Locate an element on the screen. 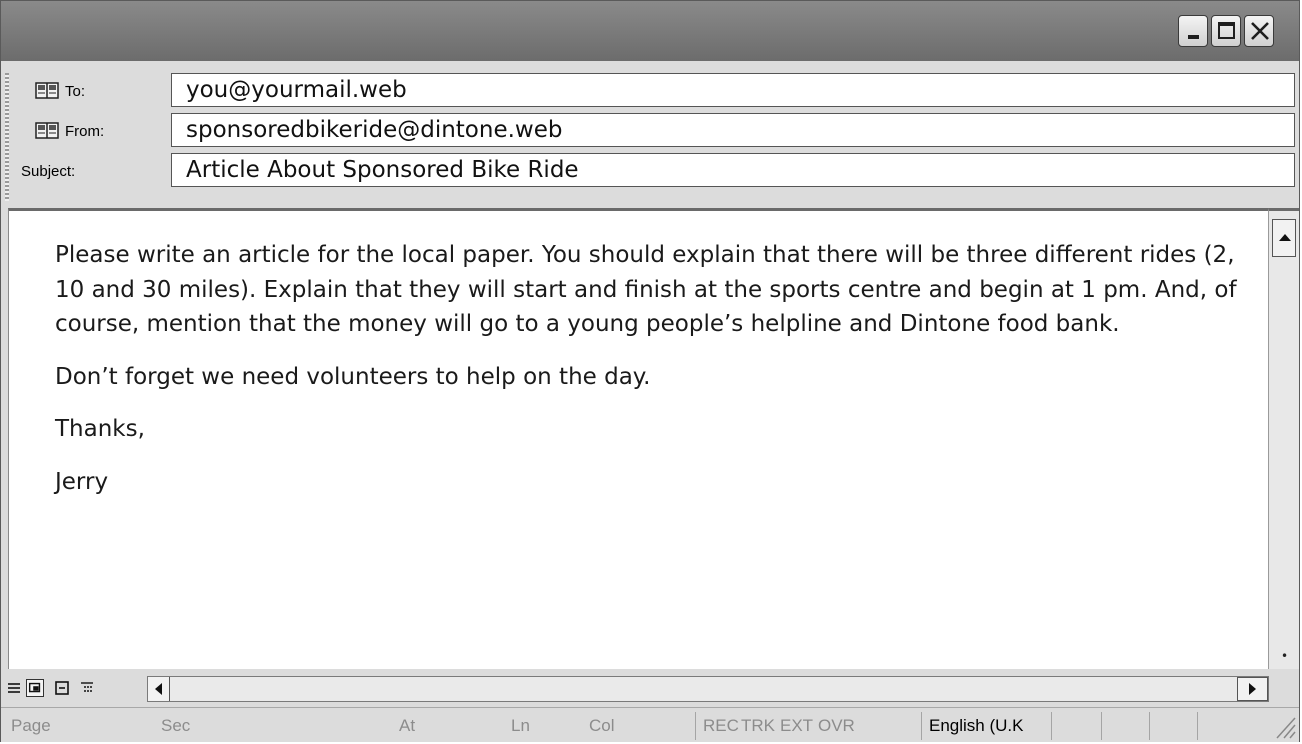 The width and height of the screenshot is (1302, 744). horizontal-scrollbar is located at coordinates (708, 689).